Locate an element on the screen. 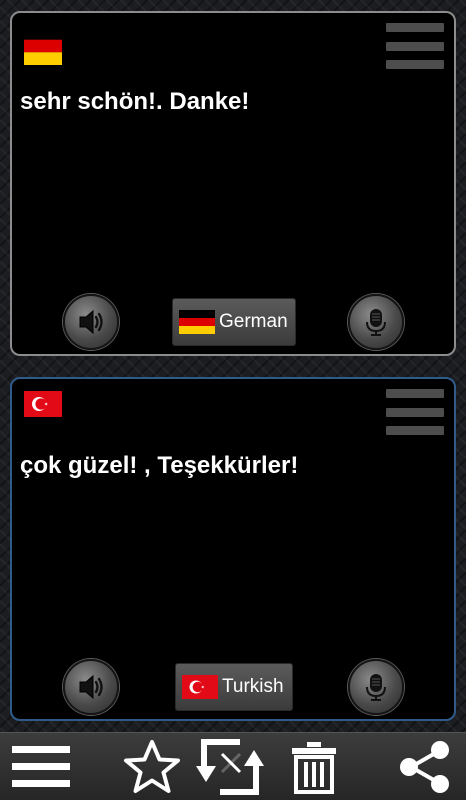 This screenshot has width=466, height=800. share-icon is located at coordinates (424, 767).